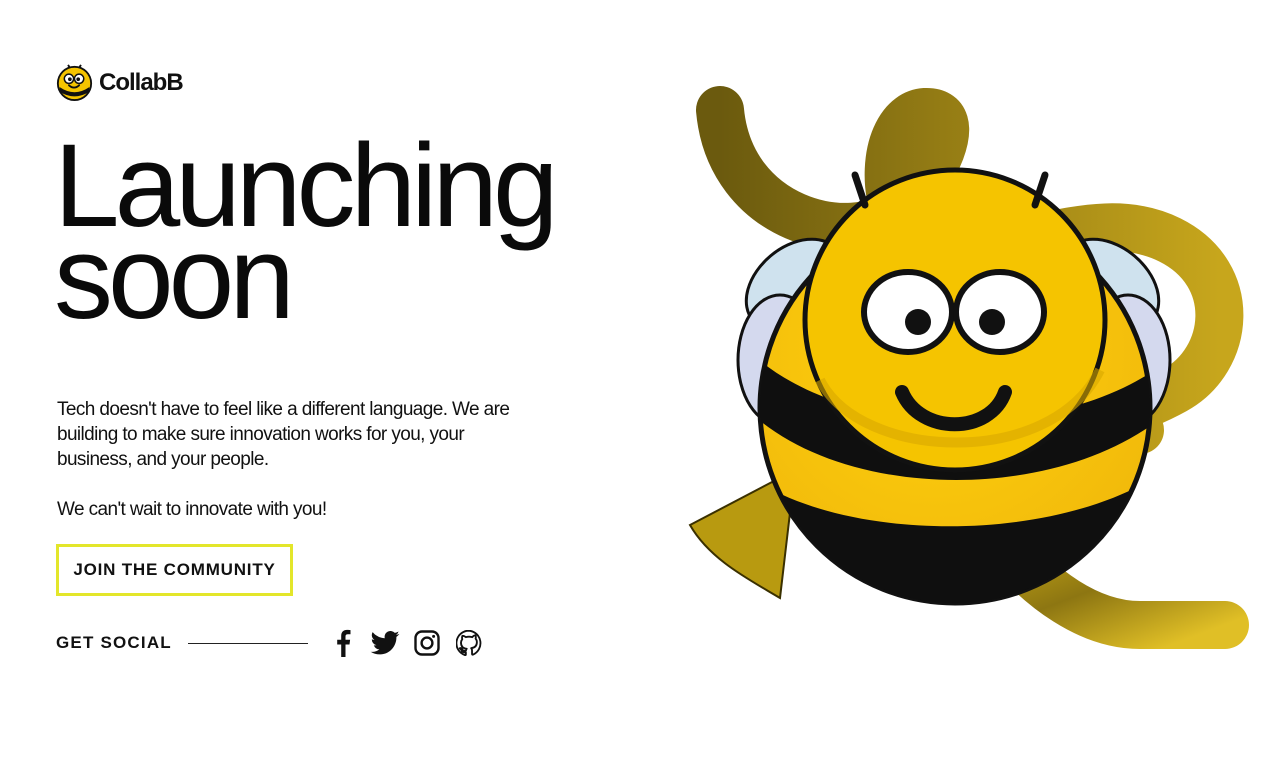 The height and width of the screenshot is (768, 1278). I want to click on brand-name: CollabB, so click(141, 82).